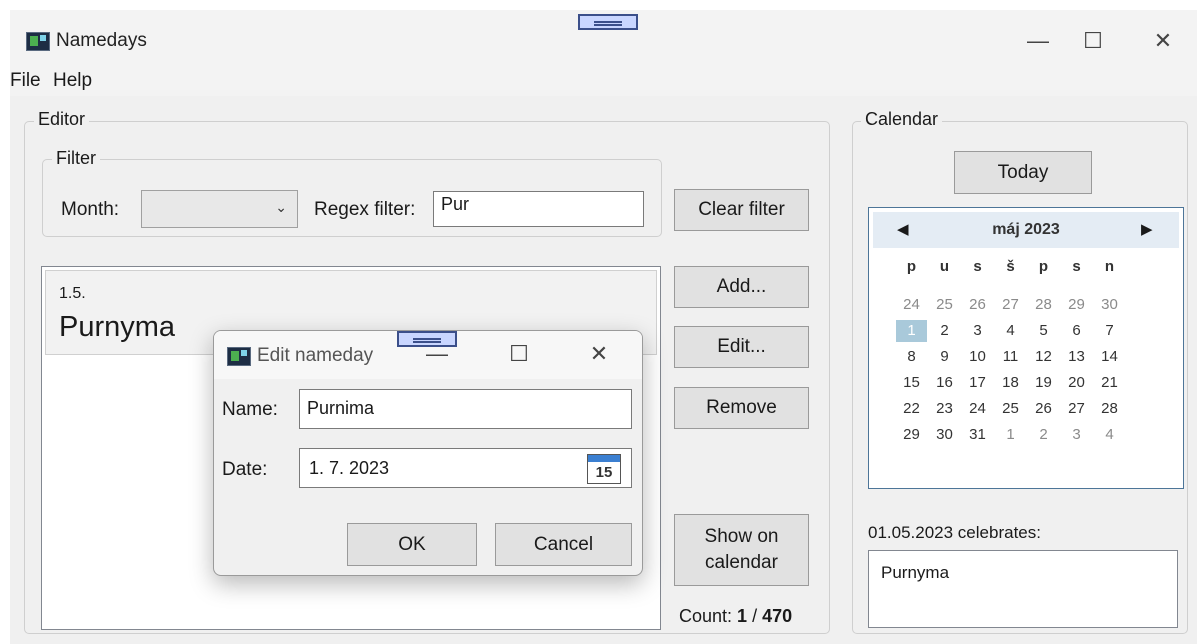 This screenshot has height=644, width=1197. I want to click on editor-legend: Editor, so click(62, 119).